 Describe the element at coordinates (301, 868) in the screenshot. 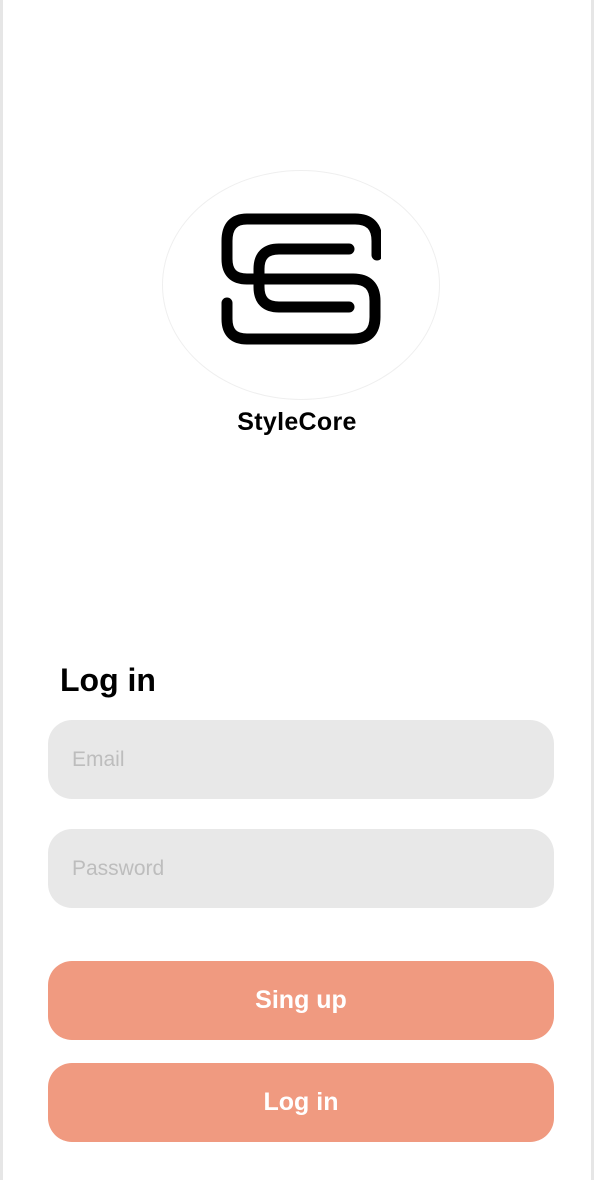

I see `password-field` at that location.